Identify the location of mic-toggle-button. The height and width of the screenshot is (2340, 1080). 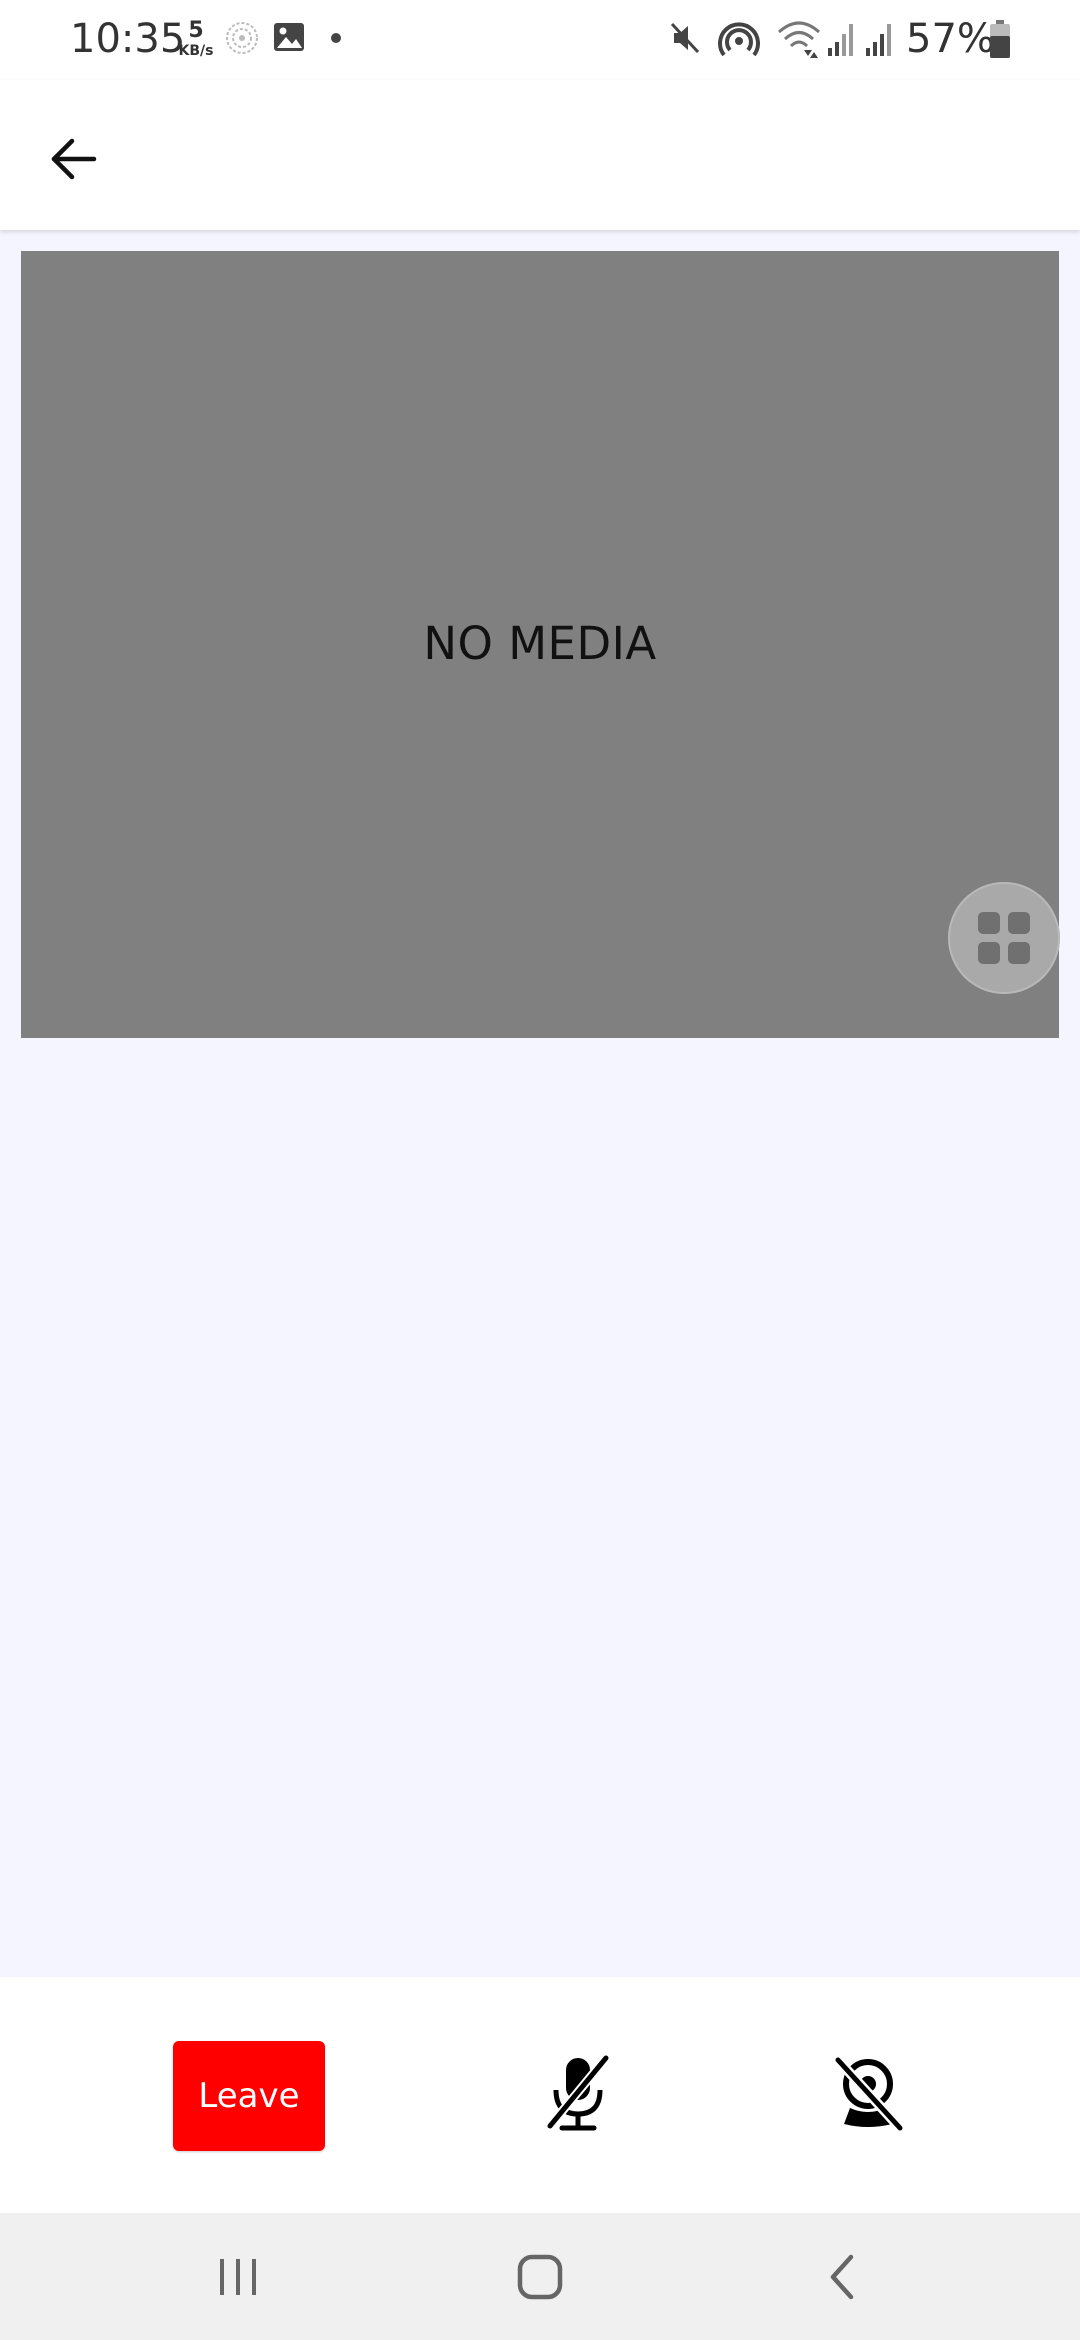
(578, 2094).